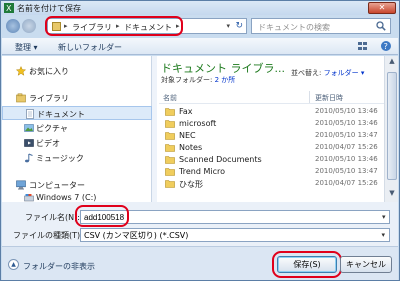 The height and width of the screenshot is (281, 400). I want to click on music-icon, so click(29, 158).